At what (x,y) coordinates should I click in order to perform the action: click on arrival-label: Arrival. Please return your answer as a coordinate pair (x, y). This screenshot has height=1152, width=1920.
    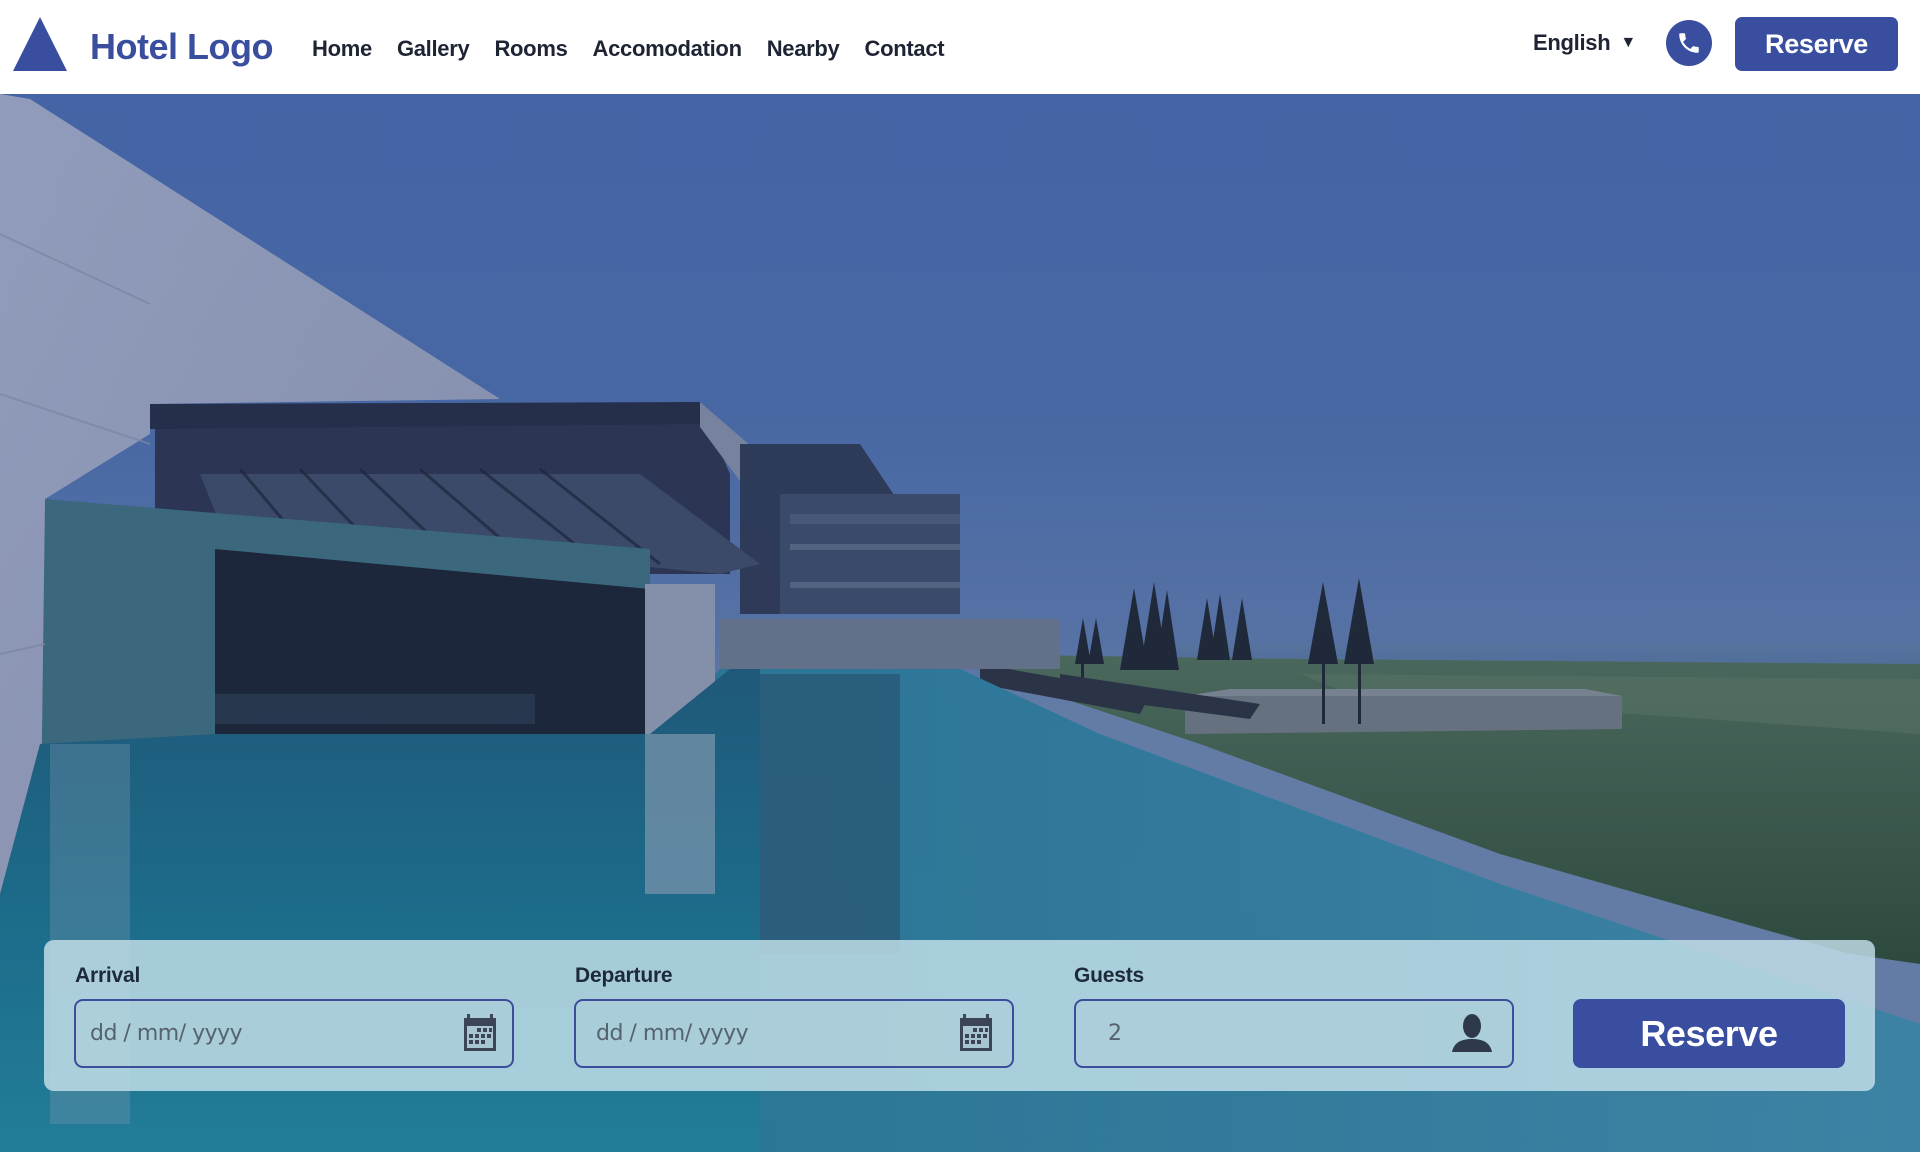
    Looking at the image, I should click on (108, 975).